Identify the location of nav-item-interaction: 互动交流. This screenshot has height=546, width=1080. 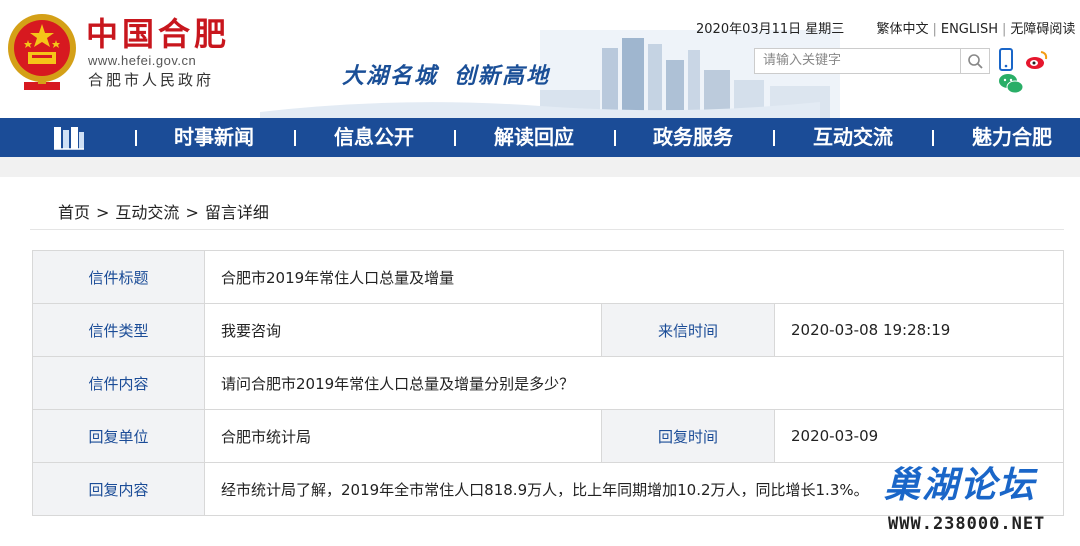
(853, 137).